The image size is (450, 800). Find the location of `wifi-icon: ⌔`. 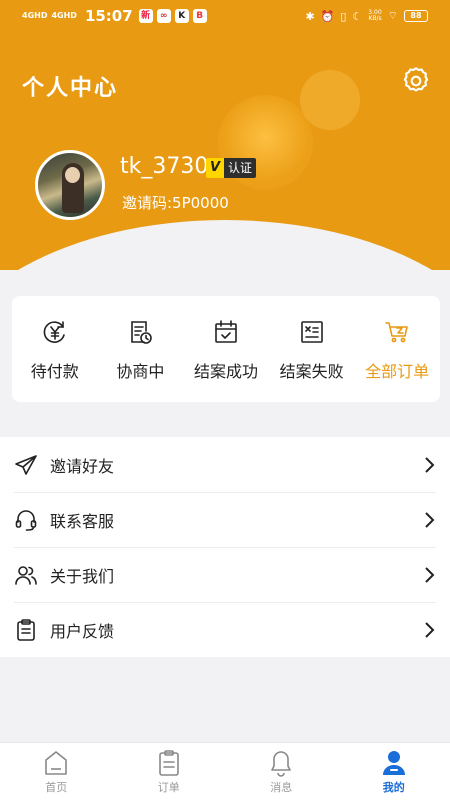

wifi-icon: ⌔ is located at coordinates (392, 15).